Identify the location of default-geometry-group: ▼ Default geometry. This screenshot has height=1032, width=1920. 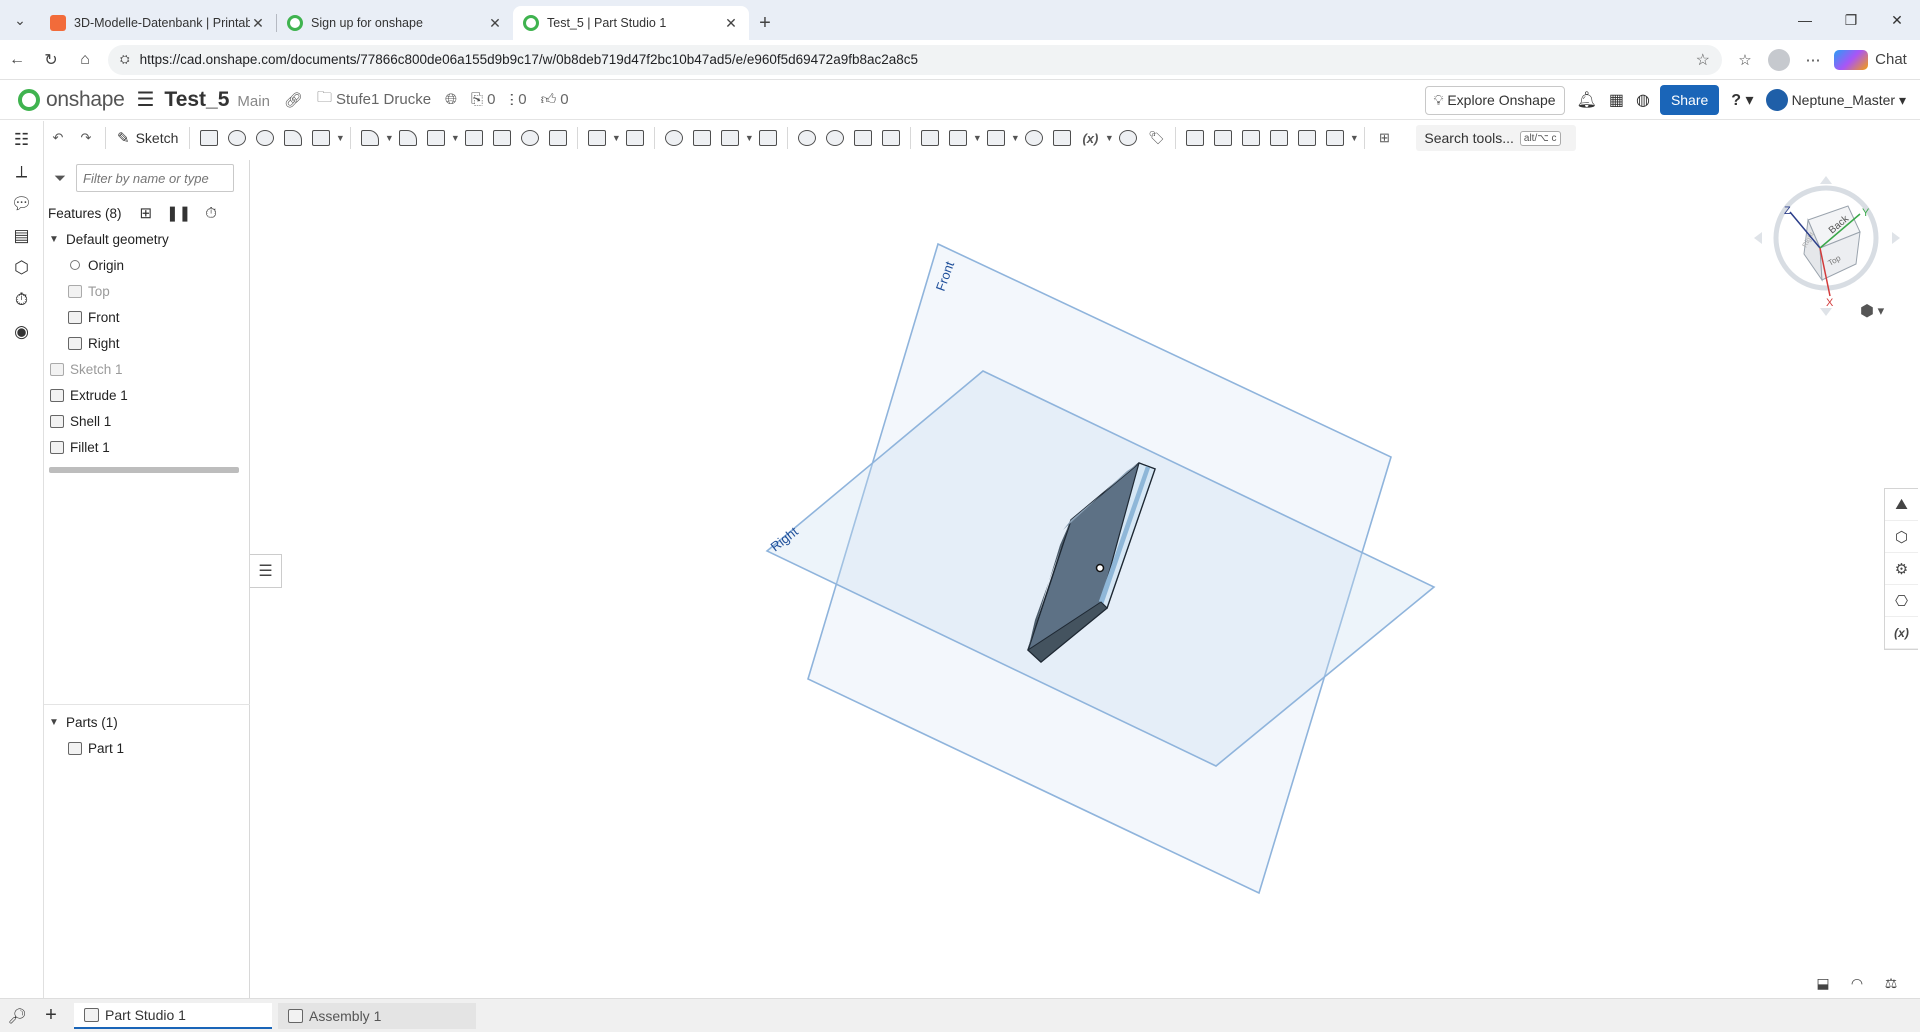
(146, 239).